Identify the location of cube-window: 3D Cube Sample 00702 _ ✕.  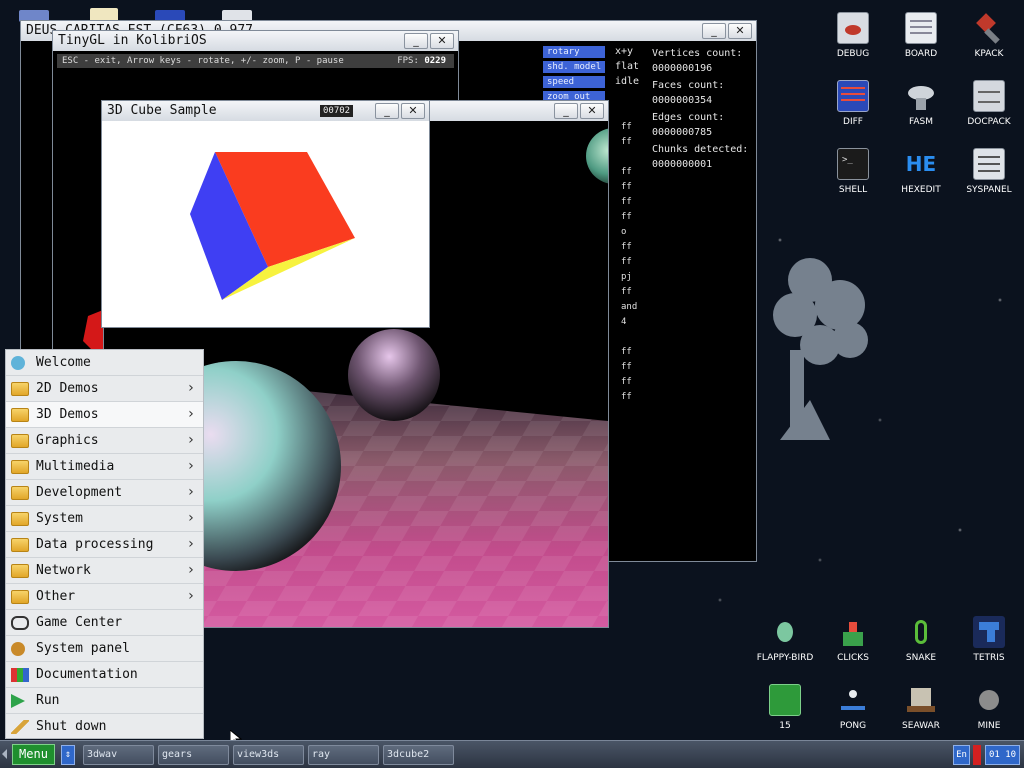
(265, 214).